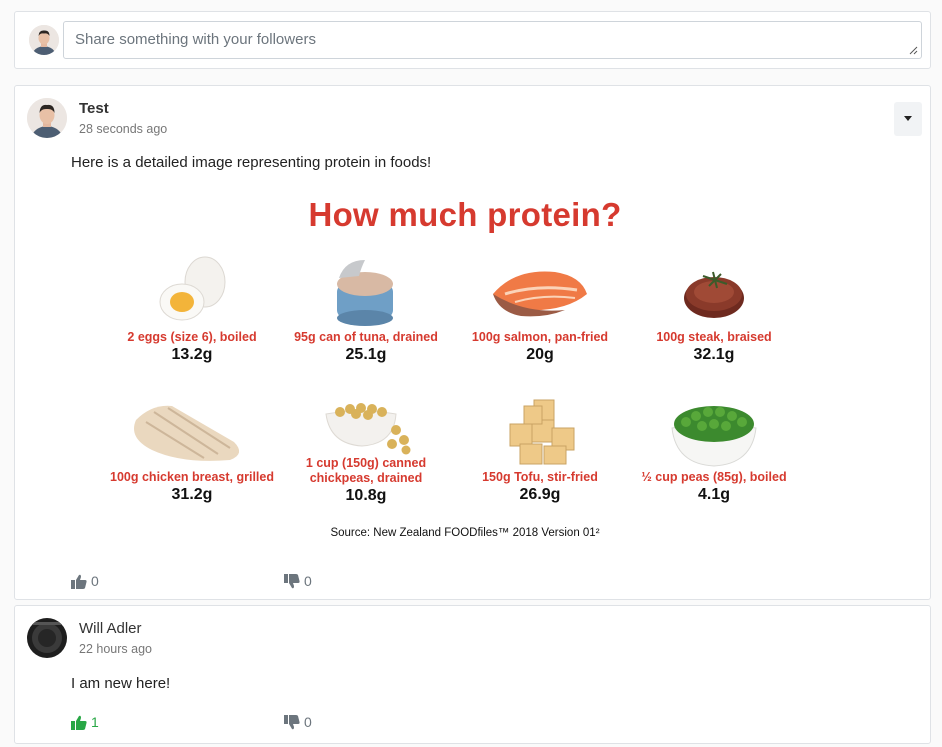 The height and width of the screenshot is (747, 942). I want to click on like-count: 0, so click(95, 581).